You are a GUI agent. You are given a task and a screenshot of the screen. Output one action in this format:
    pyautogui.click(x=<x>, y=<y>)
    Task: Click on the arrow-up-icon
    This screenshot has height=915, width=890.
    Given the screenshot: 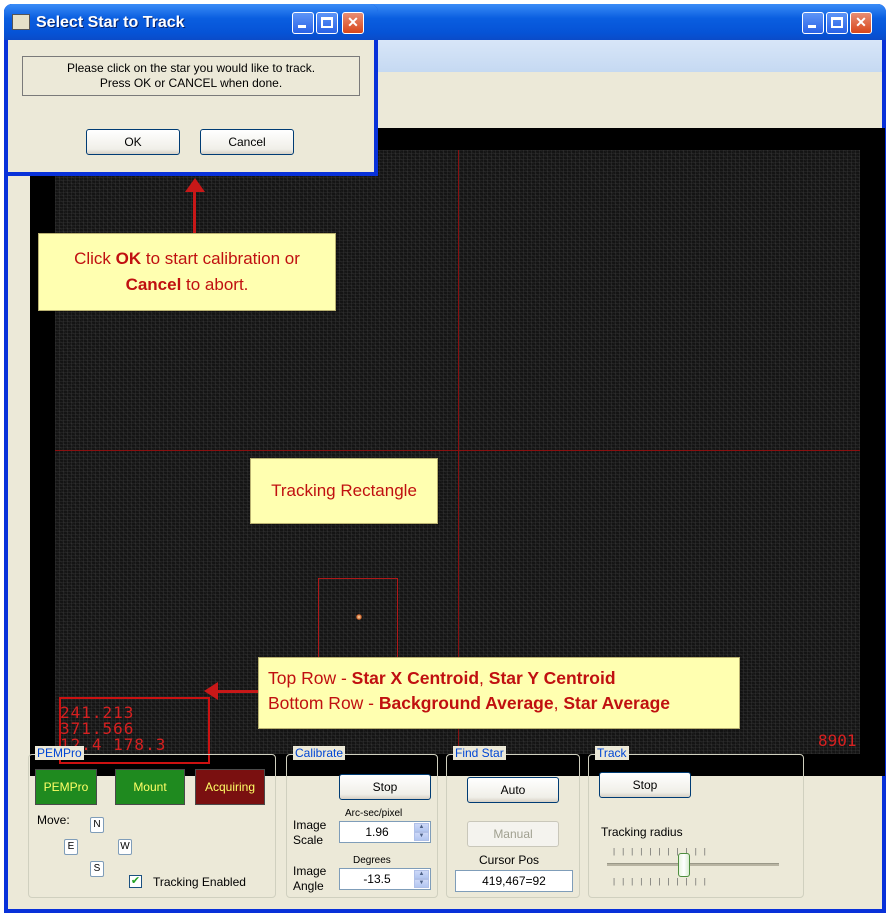 What is the action you would take?
    pyautogui.click(x=195, y=185)
    